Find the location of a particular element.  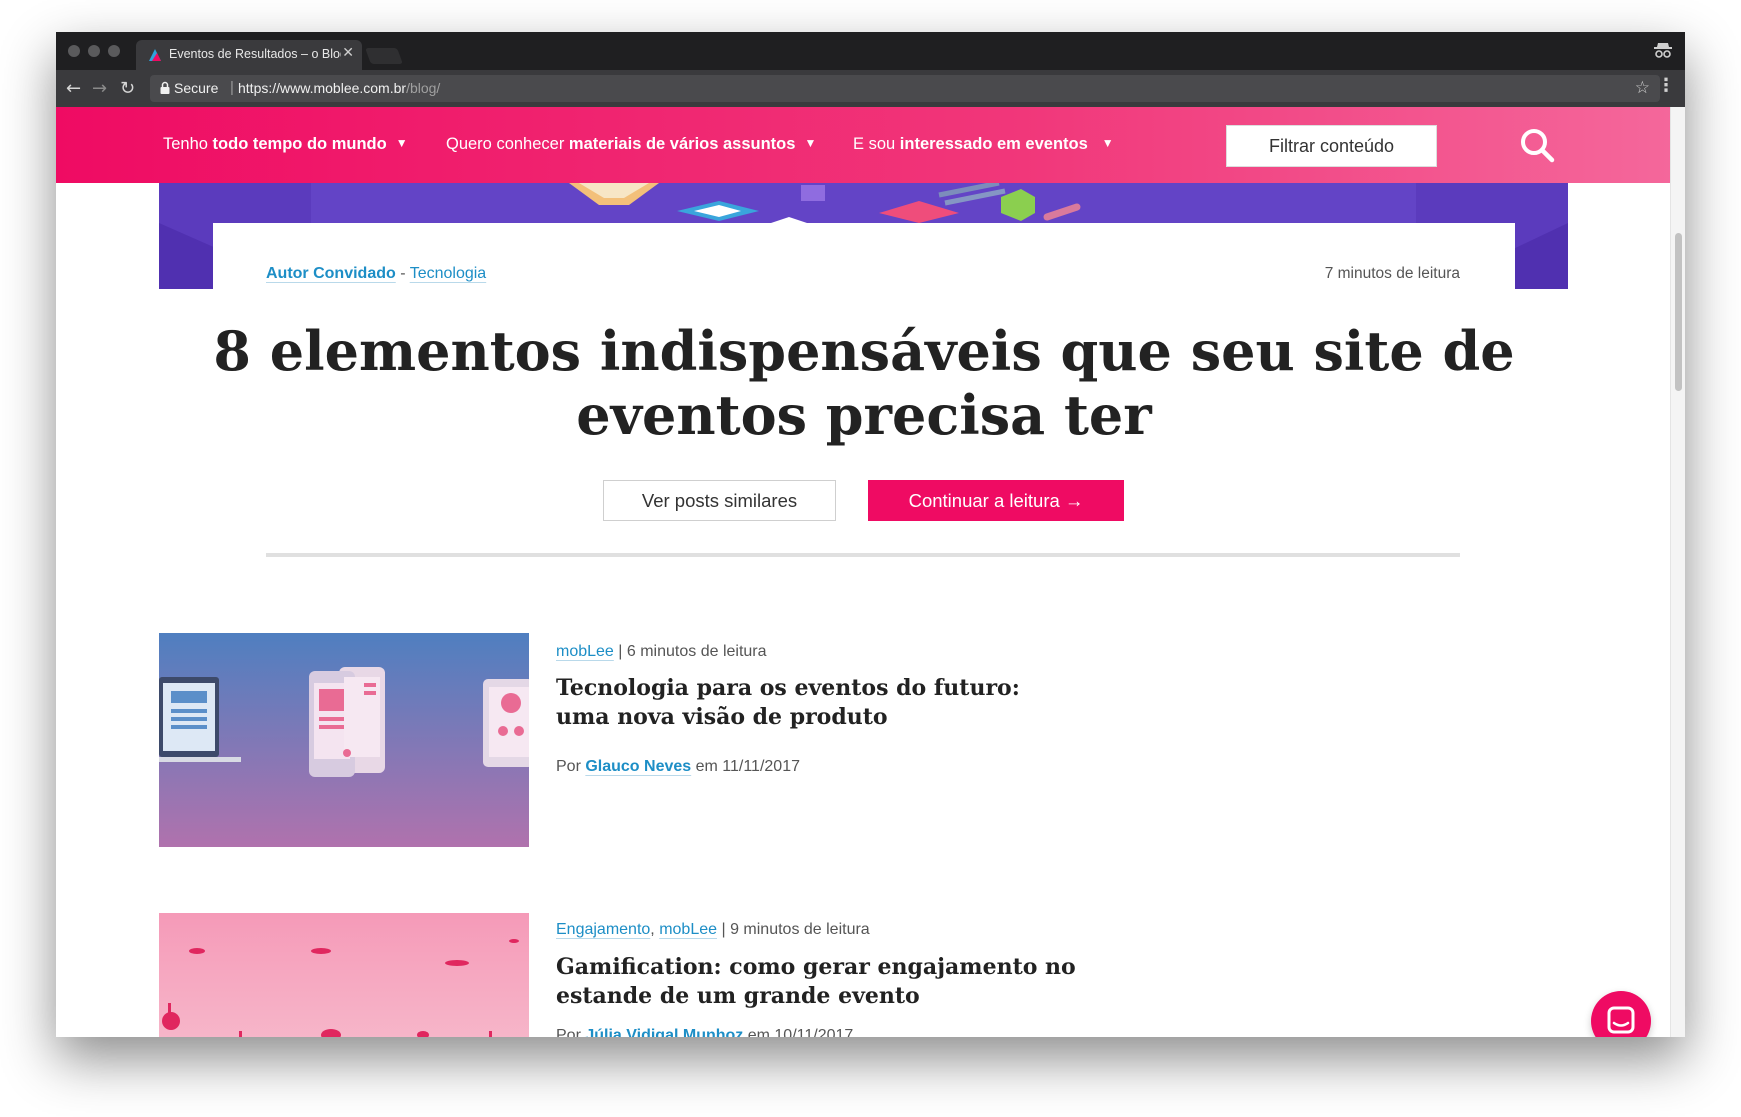

scrollbar-thumb is located at coordinates (1678, 312).